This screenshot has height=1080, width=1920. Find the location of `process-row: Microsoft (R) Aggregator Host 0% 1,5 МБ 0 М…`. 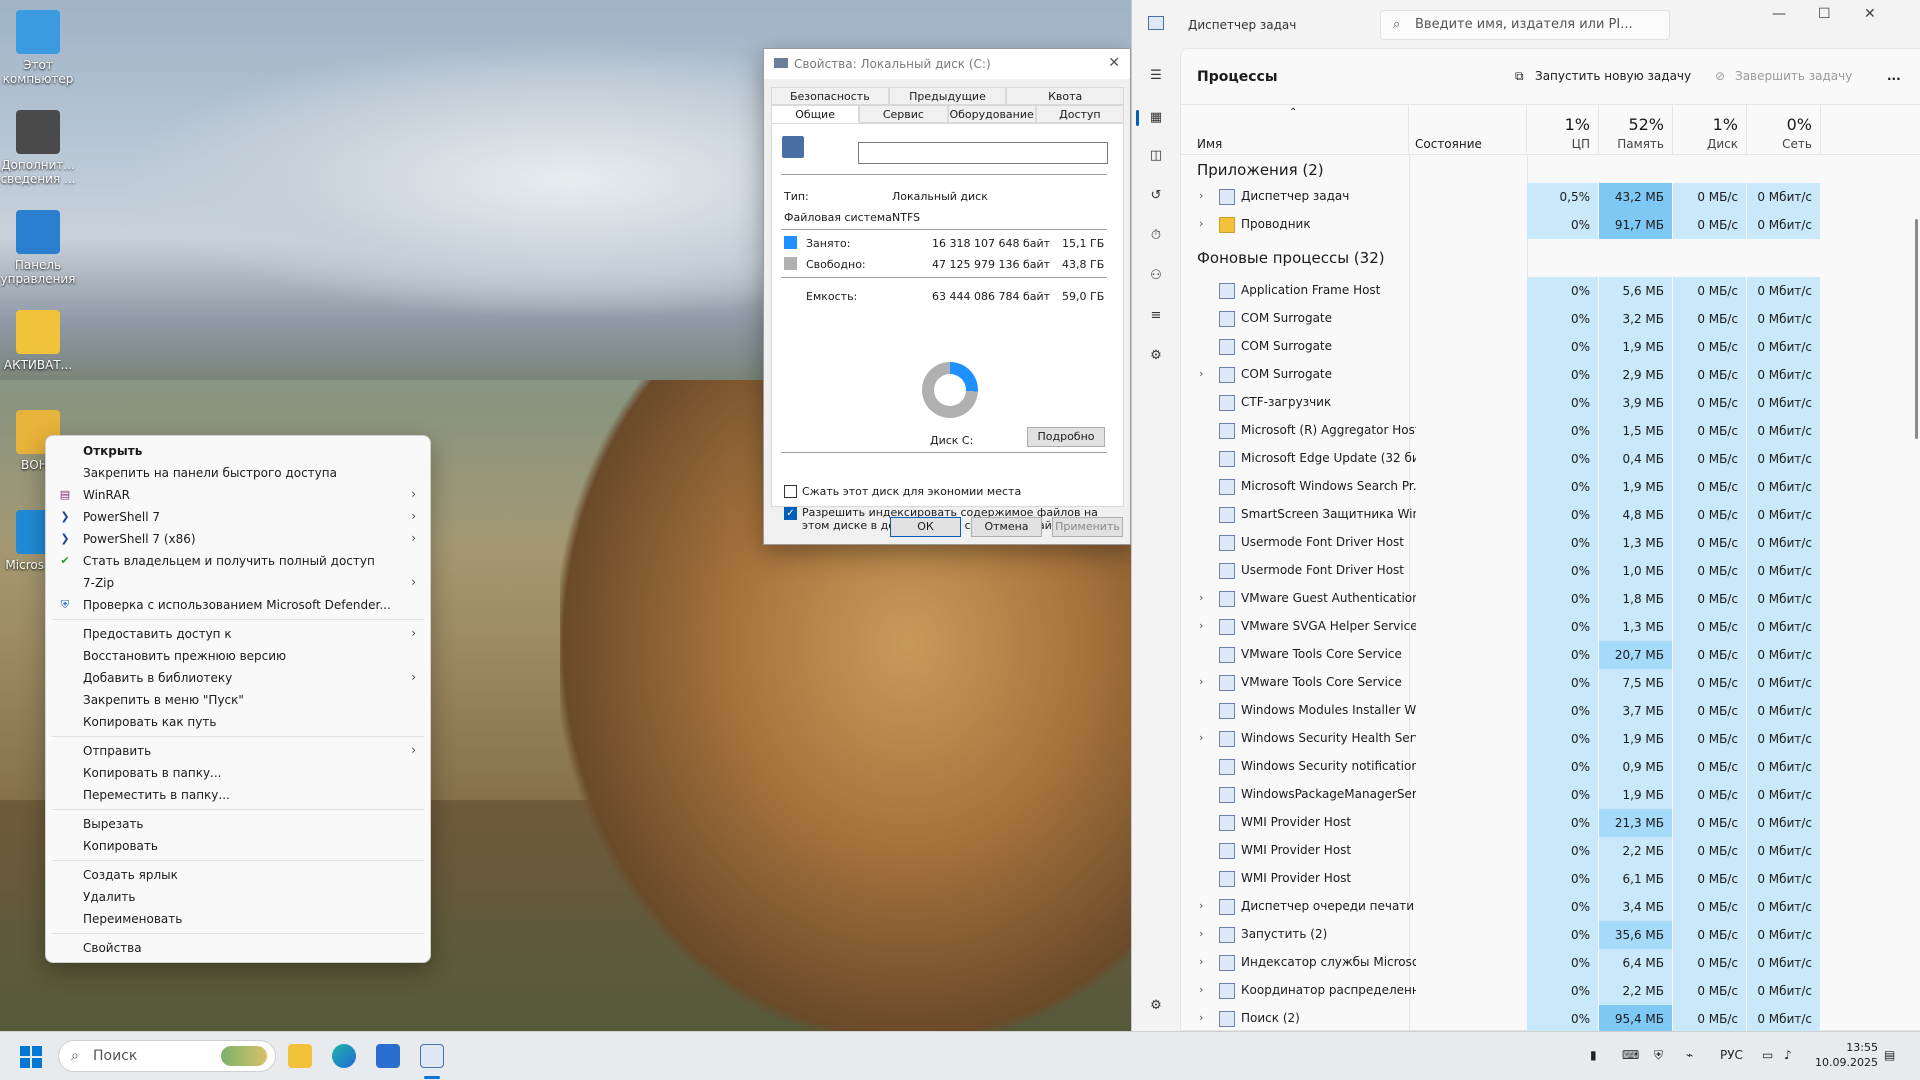

process-row: Microsoft (R) Aggregator Host 0% 1,5 МБ 0 М… is located at coordinates (1550, 431).